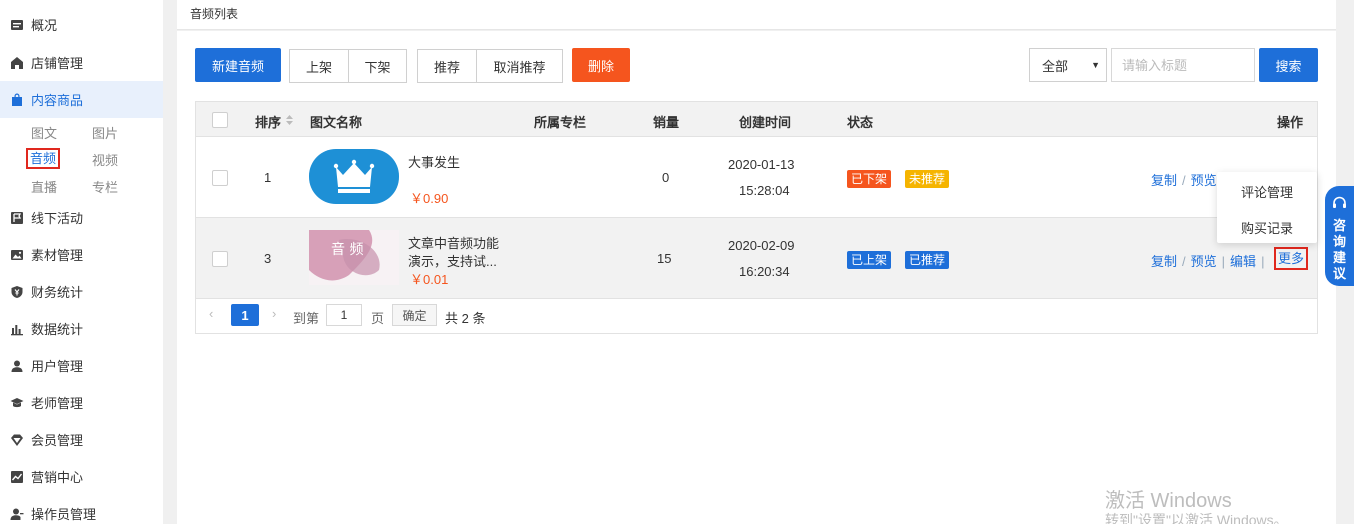 This screenshot has width=1354, height=524. Describe the element at coordinates (57, 440) in the screenshot. I see `sidebar-item-label: 会员管理` at that location.